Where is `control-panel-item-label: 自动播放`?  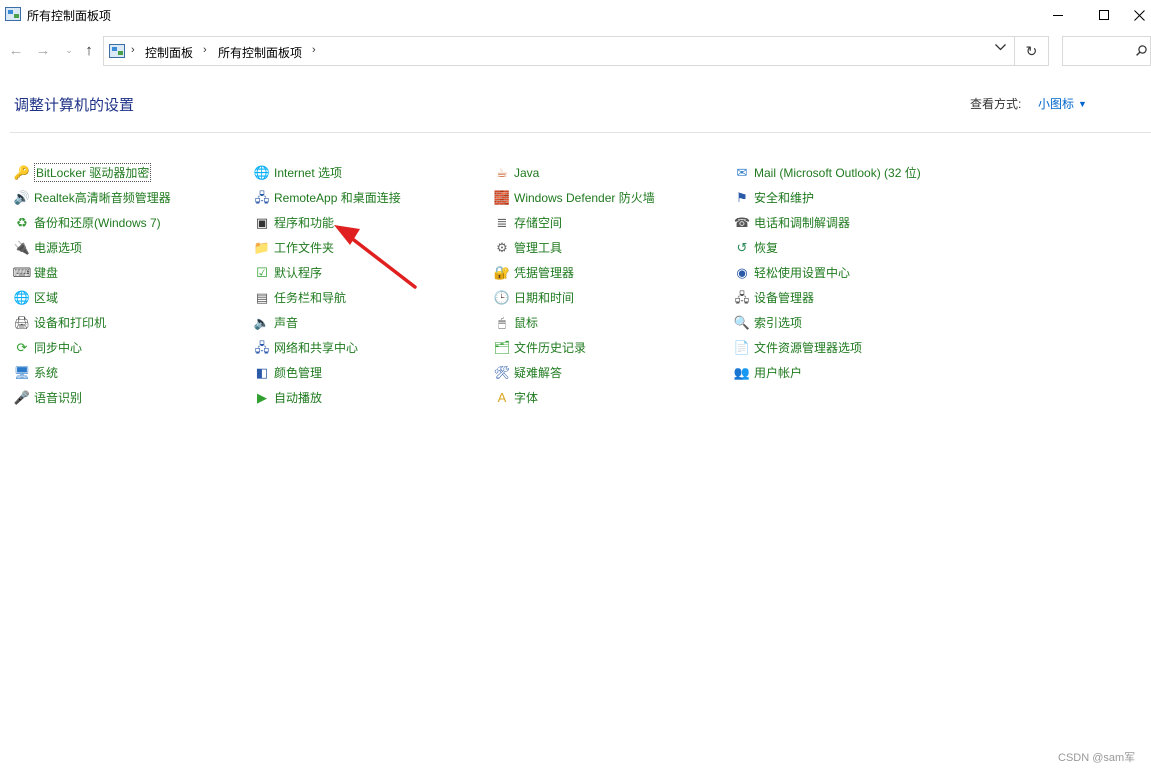 control-panel-item-label: 自动播放 is located at coordinates (298, 397).